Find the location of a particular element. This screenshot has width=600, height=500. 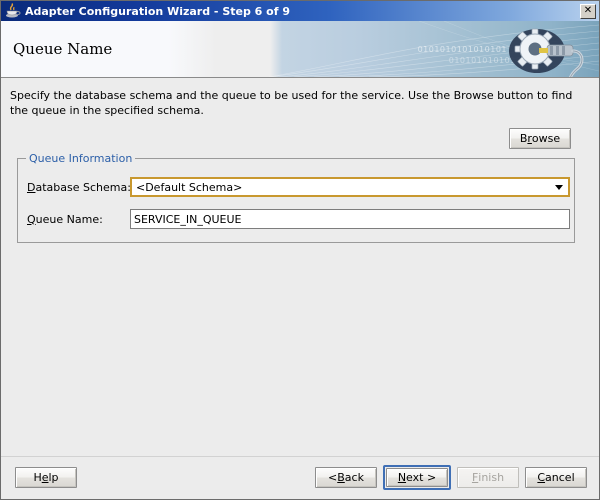

back-label-post: ack is located at coordinates (354, 477).